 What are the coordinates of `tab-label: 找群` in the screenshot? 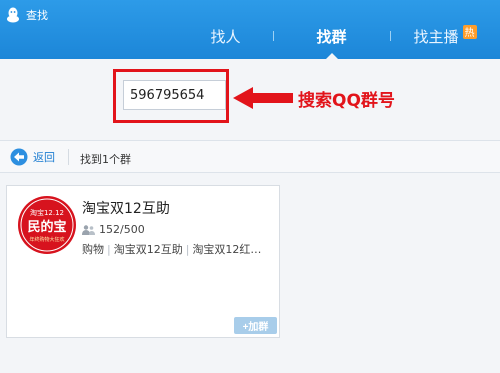 It's located at (331, 37).